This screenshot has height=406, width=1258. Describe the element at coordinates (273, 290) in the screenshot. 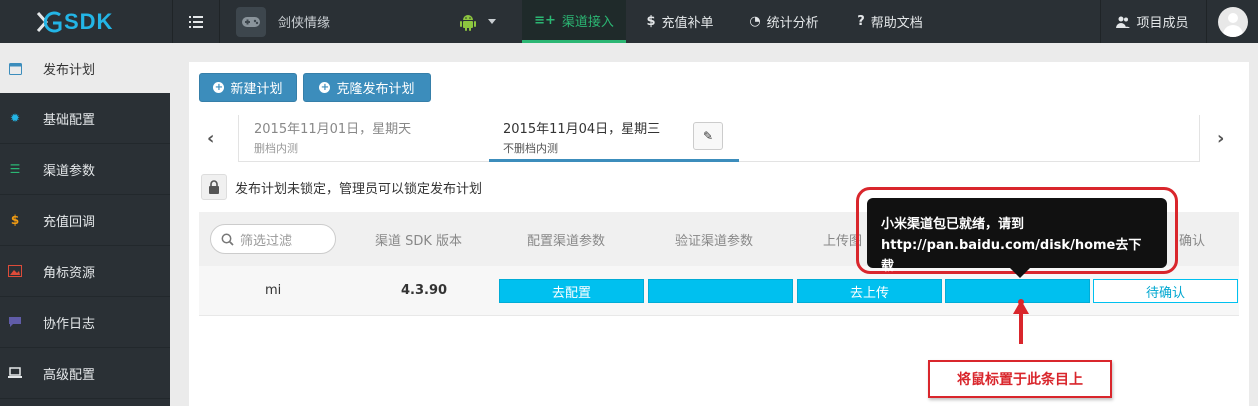

I see `channel-name: mi` at that location.